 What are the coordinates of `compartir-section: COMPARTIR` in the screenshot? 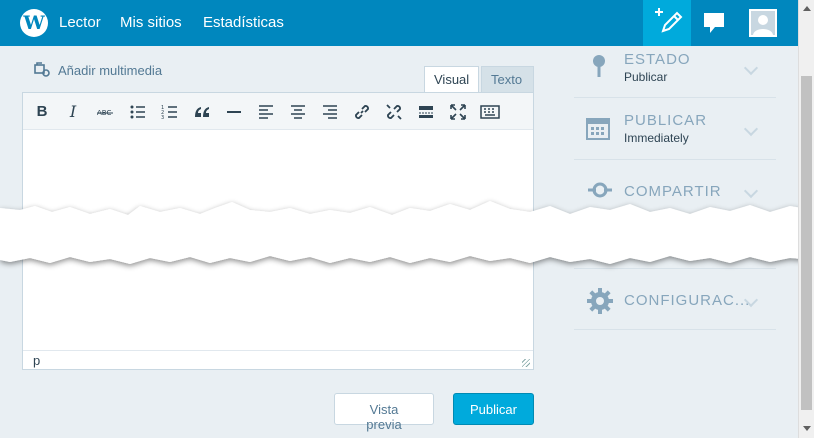 It's located at (675, 215).